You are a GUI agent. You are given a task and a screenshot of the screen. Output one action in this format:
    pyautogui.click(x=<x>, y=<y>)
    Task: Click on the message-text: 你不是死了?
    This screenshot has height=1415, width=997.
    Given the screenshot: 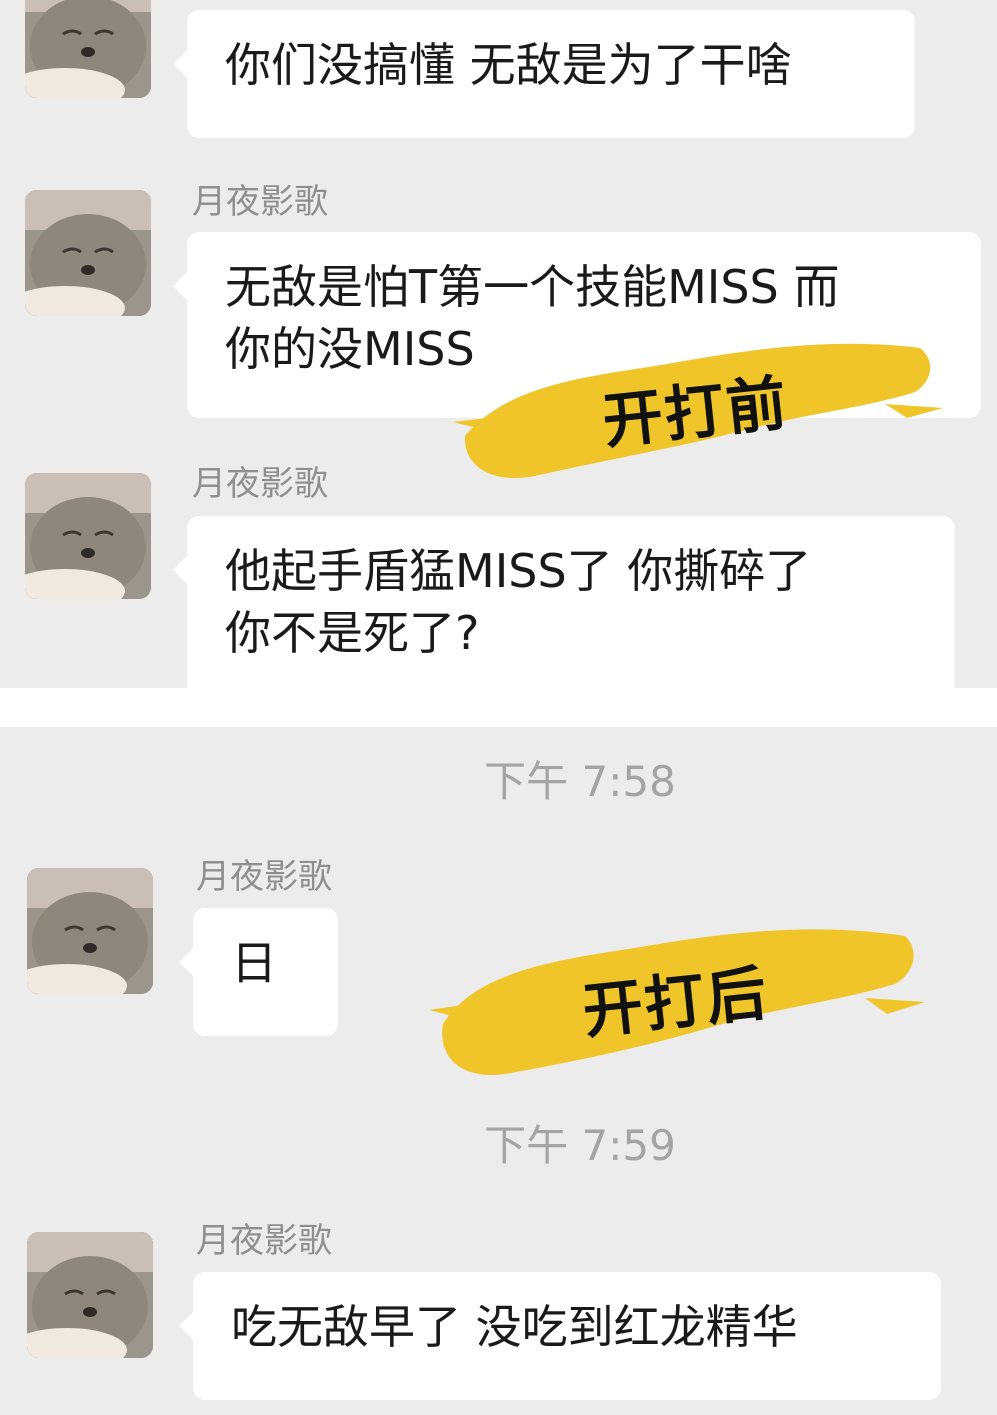 What is the action you would take?
    pyautogui.click(x=352, y=633)
    